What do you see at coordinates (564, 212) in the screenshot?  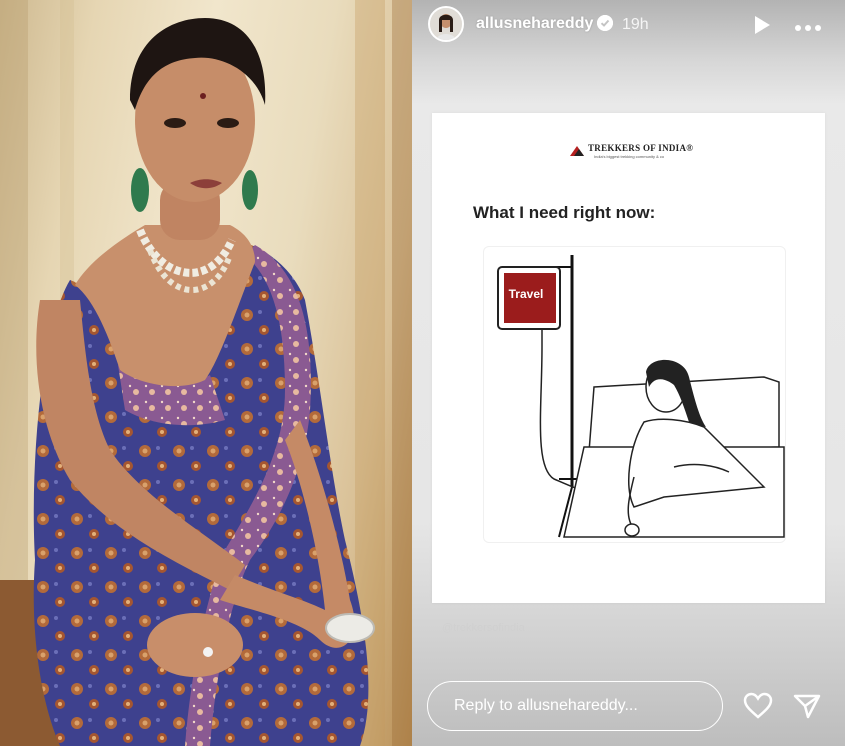 I see `card-headline: What I need right now:` at bounding box center [564, 212].